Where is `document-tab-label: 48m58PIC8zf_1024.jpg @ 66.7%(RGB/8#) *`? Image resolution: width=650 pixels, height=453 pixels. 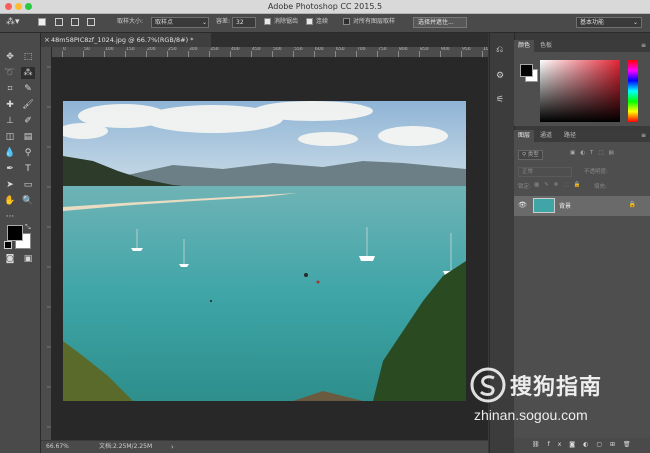
document-tab-label: 48m58PIC8zf_1024.jpg @ 66.7%(RGB/8#) * is located at coordinates (122, 40).